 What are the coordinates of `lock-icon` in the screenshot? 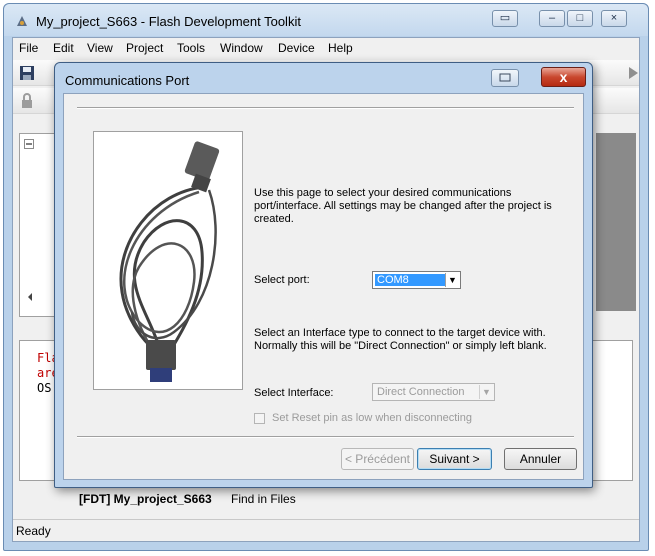 It's located at (27, 101).